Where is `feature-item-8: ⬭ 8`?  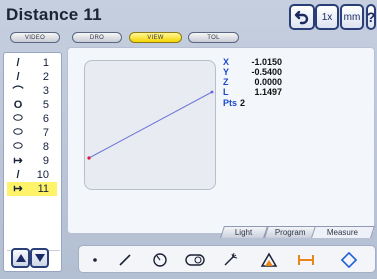 feature-item-8: ⬭ 8 is located at coordinates (32, 147).